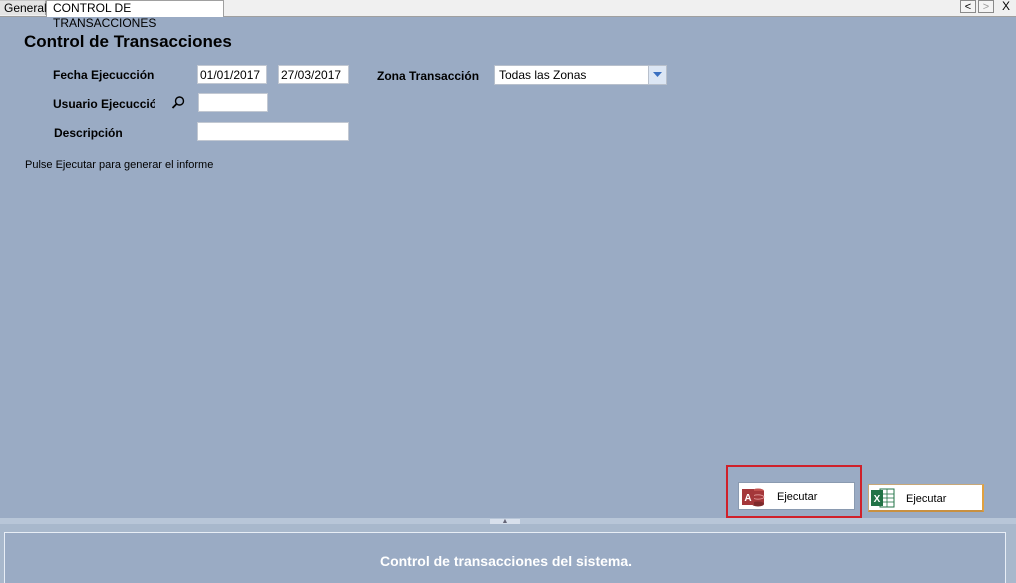 Image resolution: width=1016 pixels, height=583 pixels. Describe the element at coordinates (508, 15) in the screenshot. I see `tab-bar: General CONTROL DE TRANSACCIONES < > X` at that location.